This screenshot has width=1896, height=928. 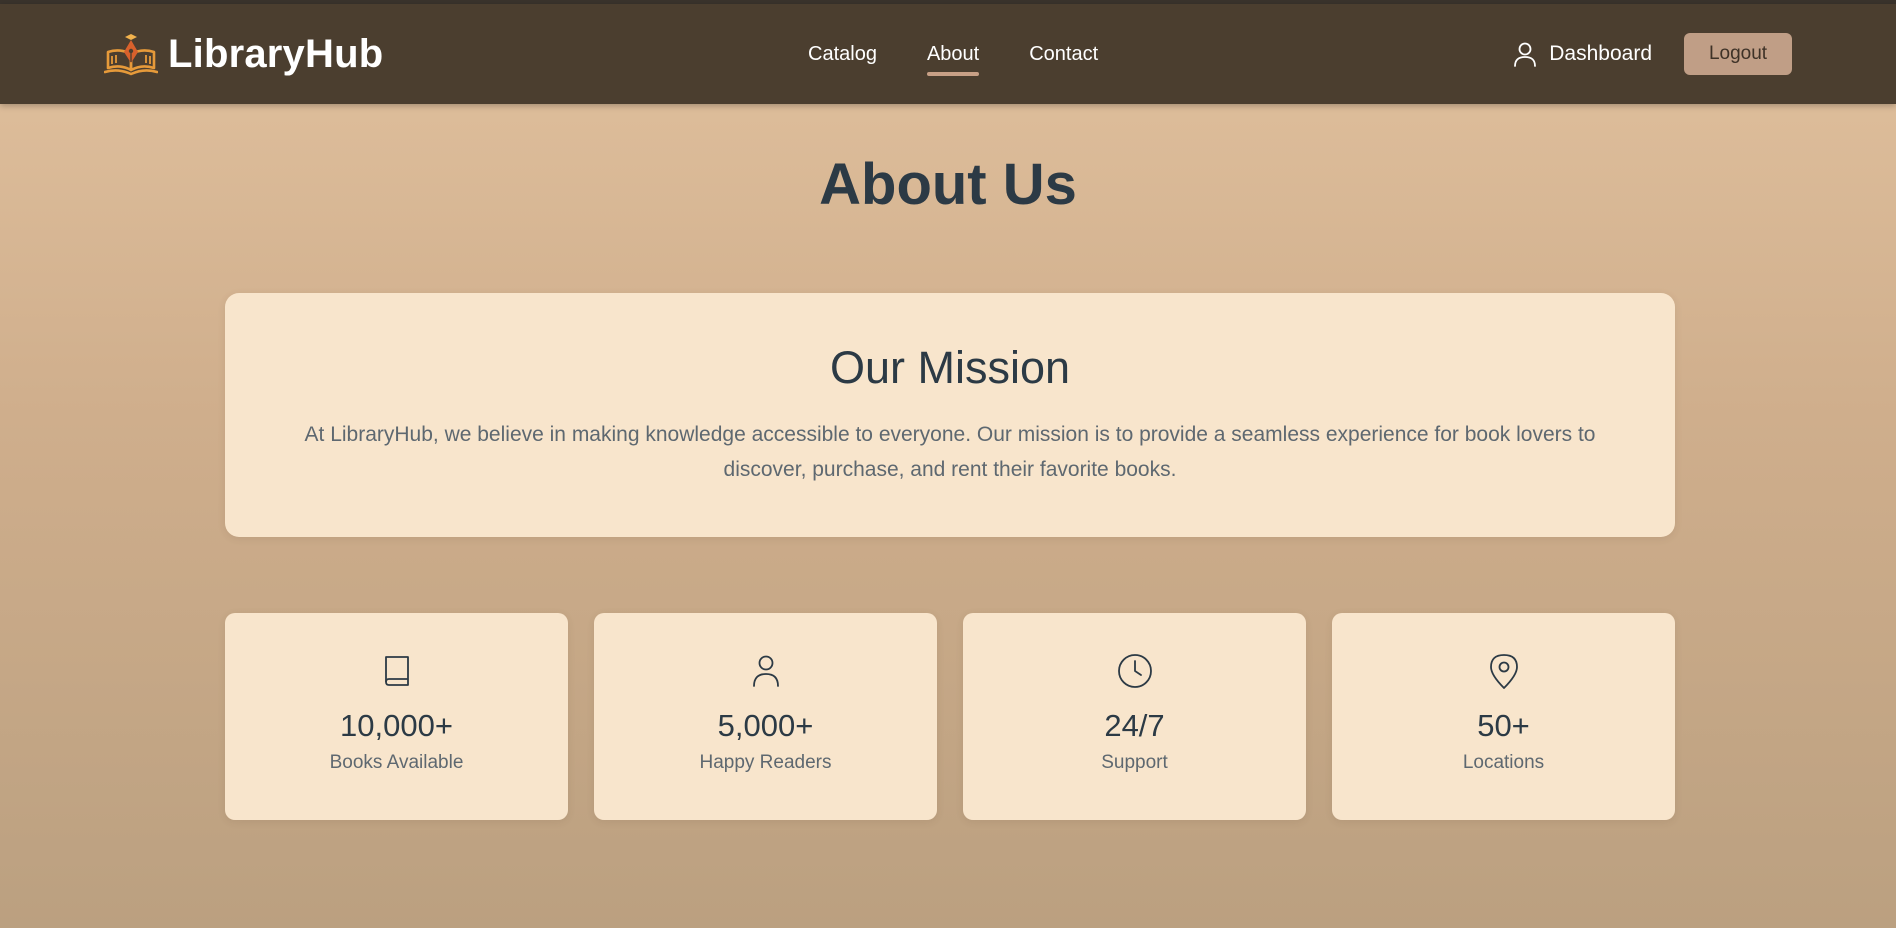 What do you see at coordinates (950, 367) in the screenshot?
I see `mission-title: Our Mission` at bounding box center [950, 367].